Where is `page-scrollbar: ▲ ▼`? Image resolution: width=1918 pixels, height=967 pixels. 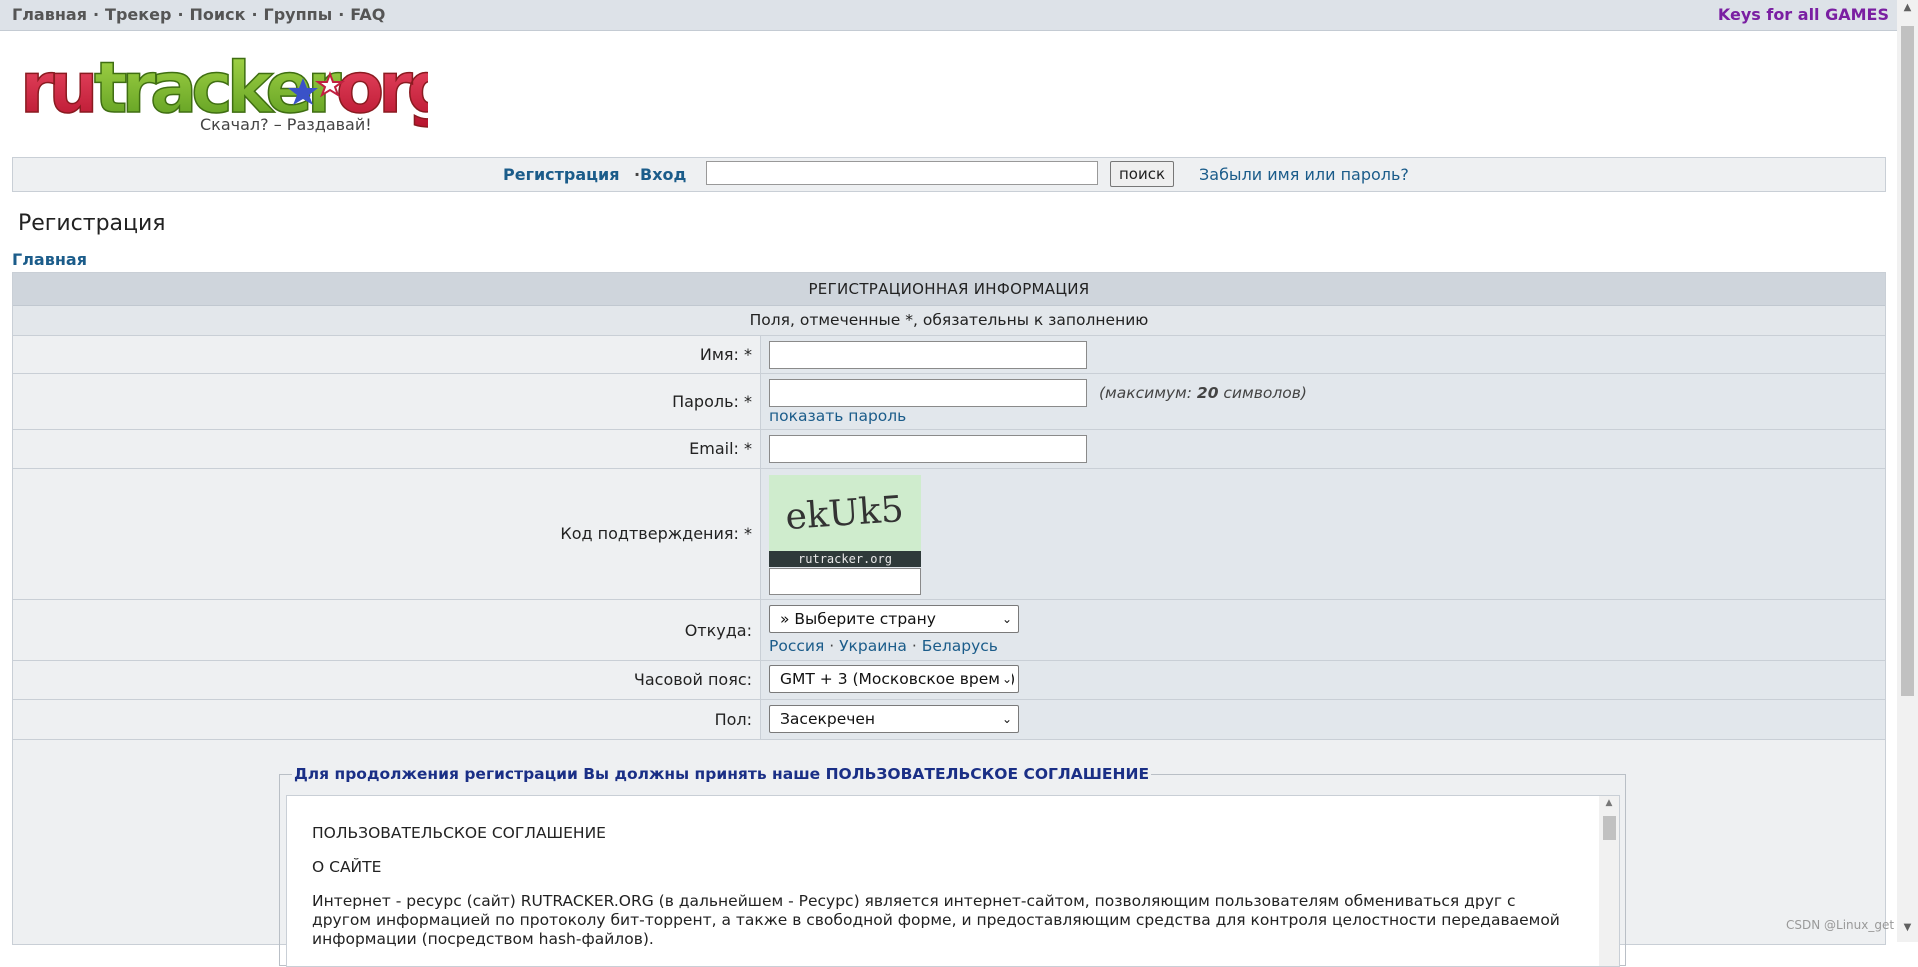
page-scrollbar: ▲ ▼ is located at coordinates (1907, 471).